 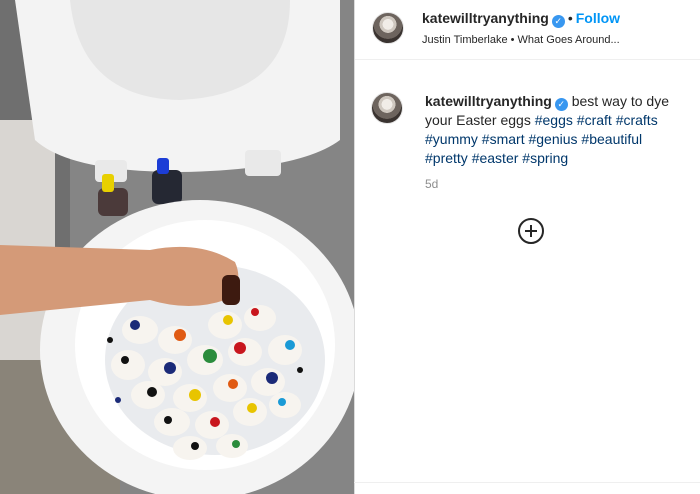 I want to click on author-avatar, so click(x=388, y=28).